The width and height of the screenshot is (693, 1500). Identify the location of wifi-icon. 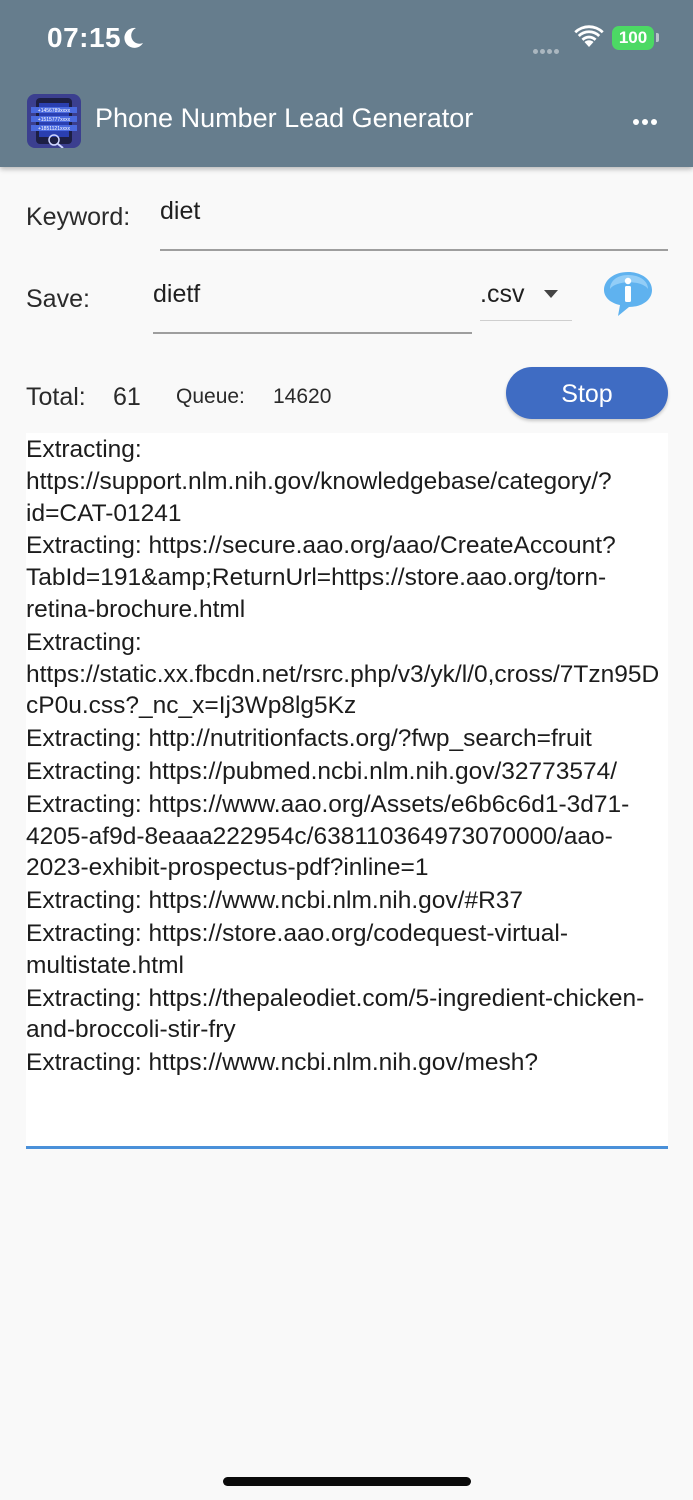
(589, 36).